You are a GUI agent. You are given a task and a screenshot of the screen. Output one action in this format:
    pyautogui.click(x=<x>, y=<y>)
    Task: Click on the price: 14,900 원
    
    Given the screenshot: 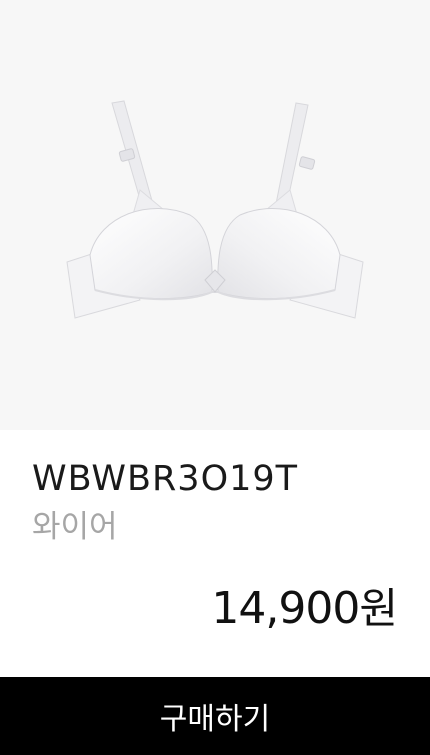 What is the action you would take?
    pyautogui.click(x=304, y=609)
    